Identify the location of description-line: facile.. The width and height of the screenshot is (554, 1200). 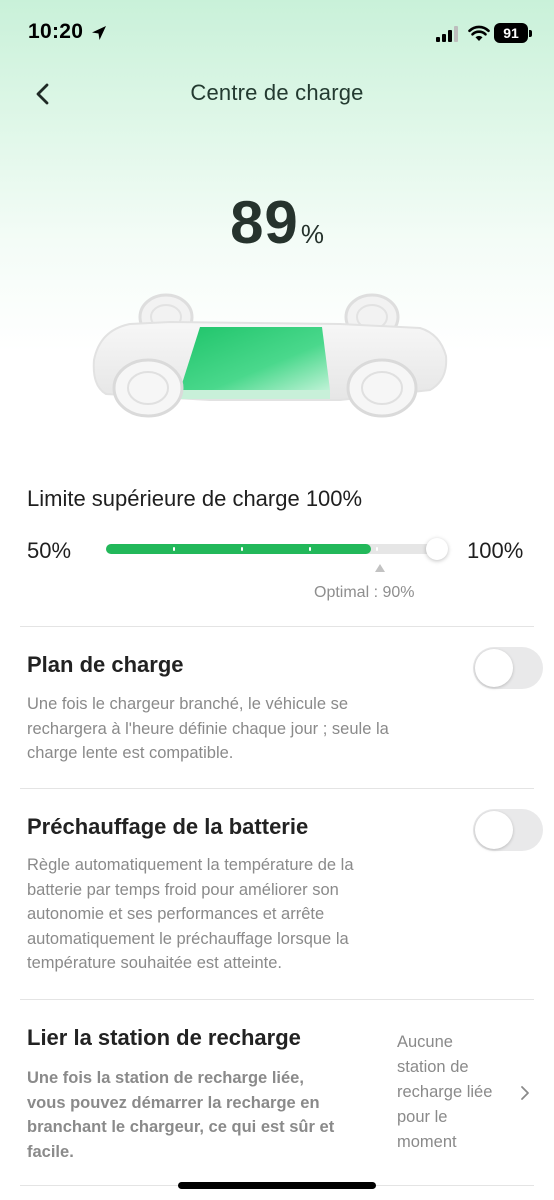
(50, 1151).